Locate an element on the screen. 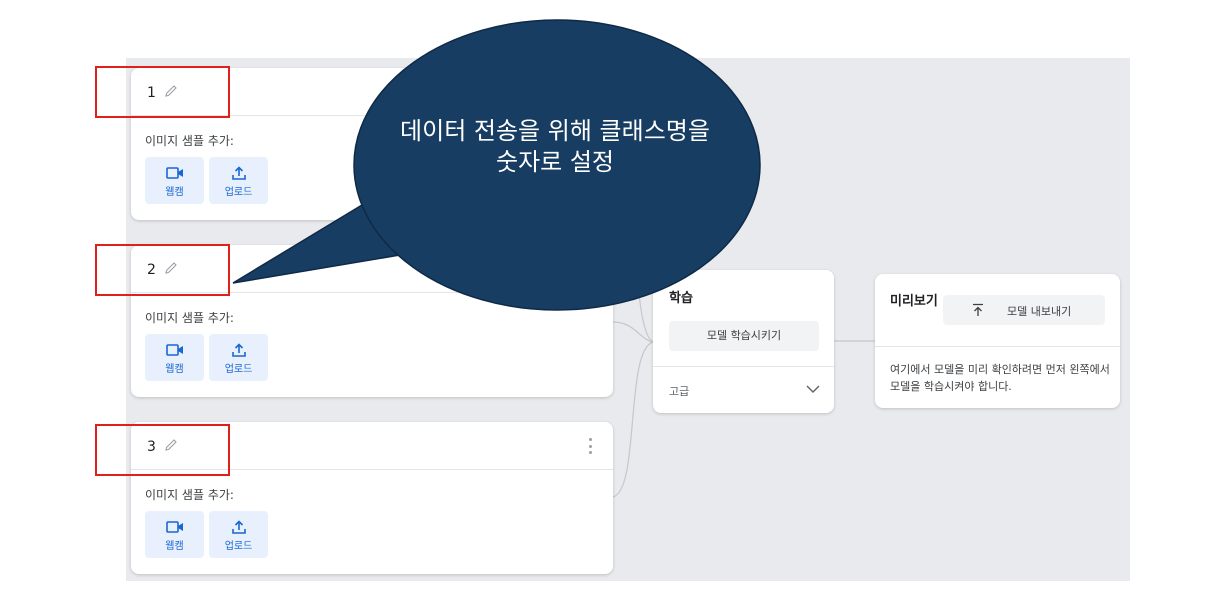 This screenshot has height=613, width=1216. export-model-label: 모델 내보내기 is located at coordinates (1039, 311).